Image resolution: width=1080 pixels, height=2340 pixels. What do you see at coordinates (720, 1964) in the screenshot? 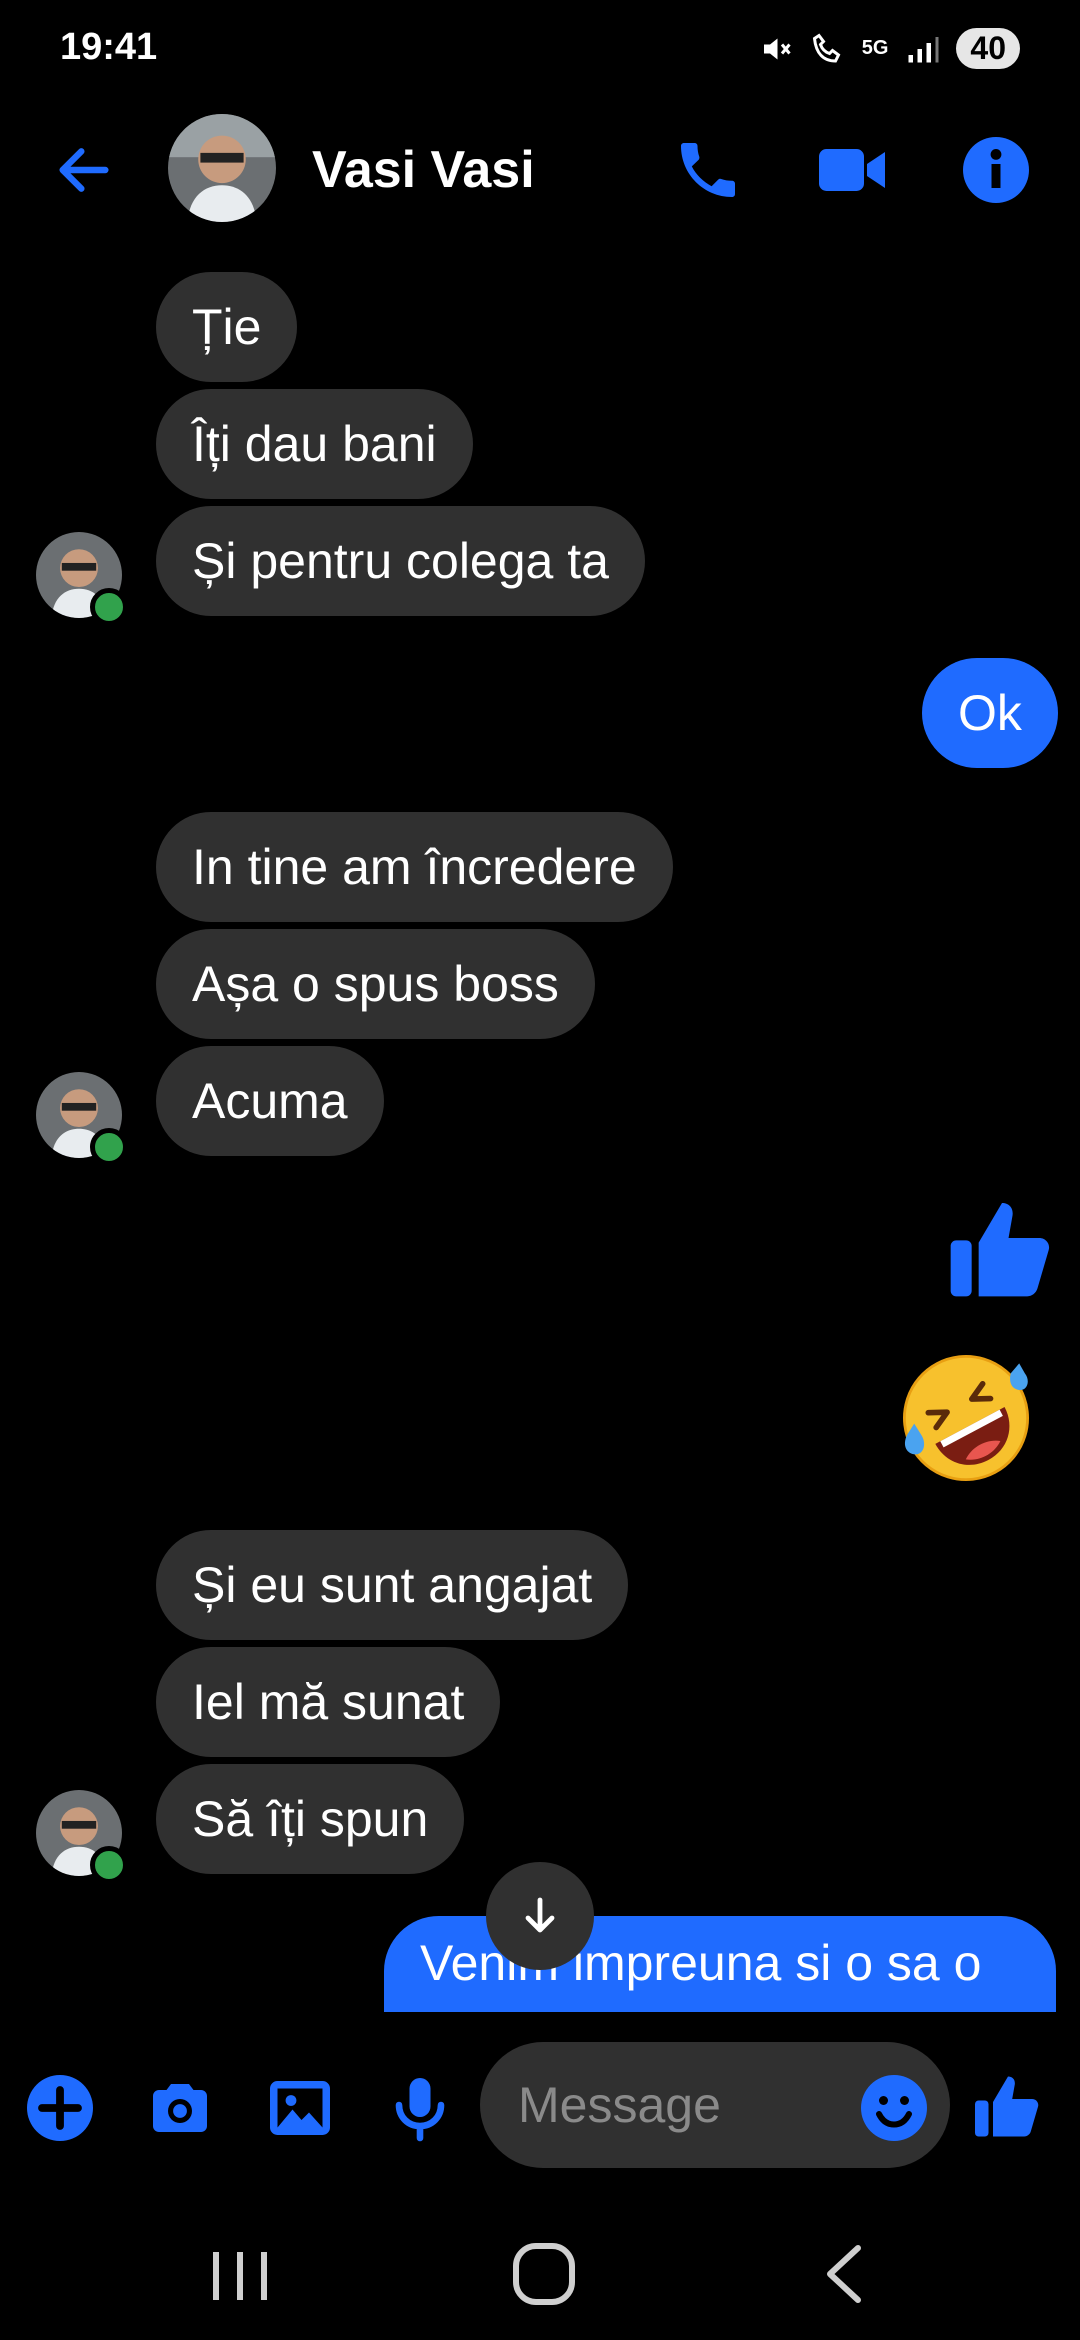
I see `outgoing-message: Venim impreuna si o sa o` at bounding box center [720, 1964].